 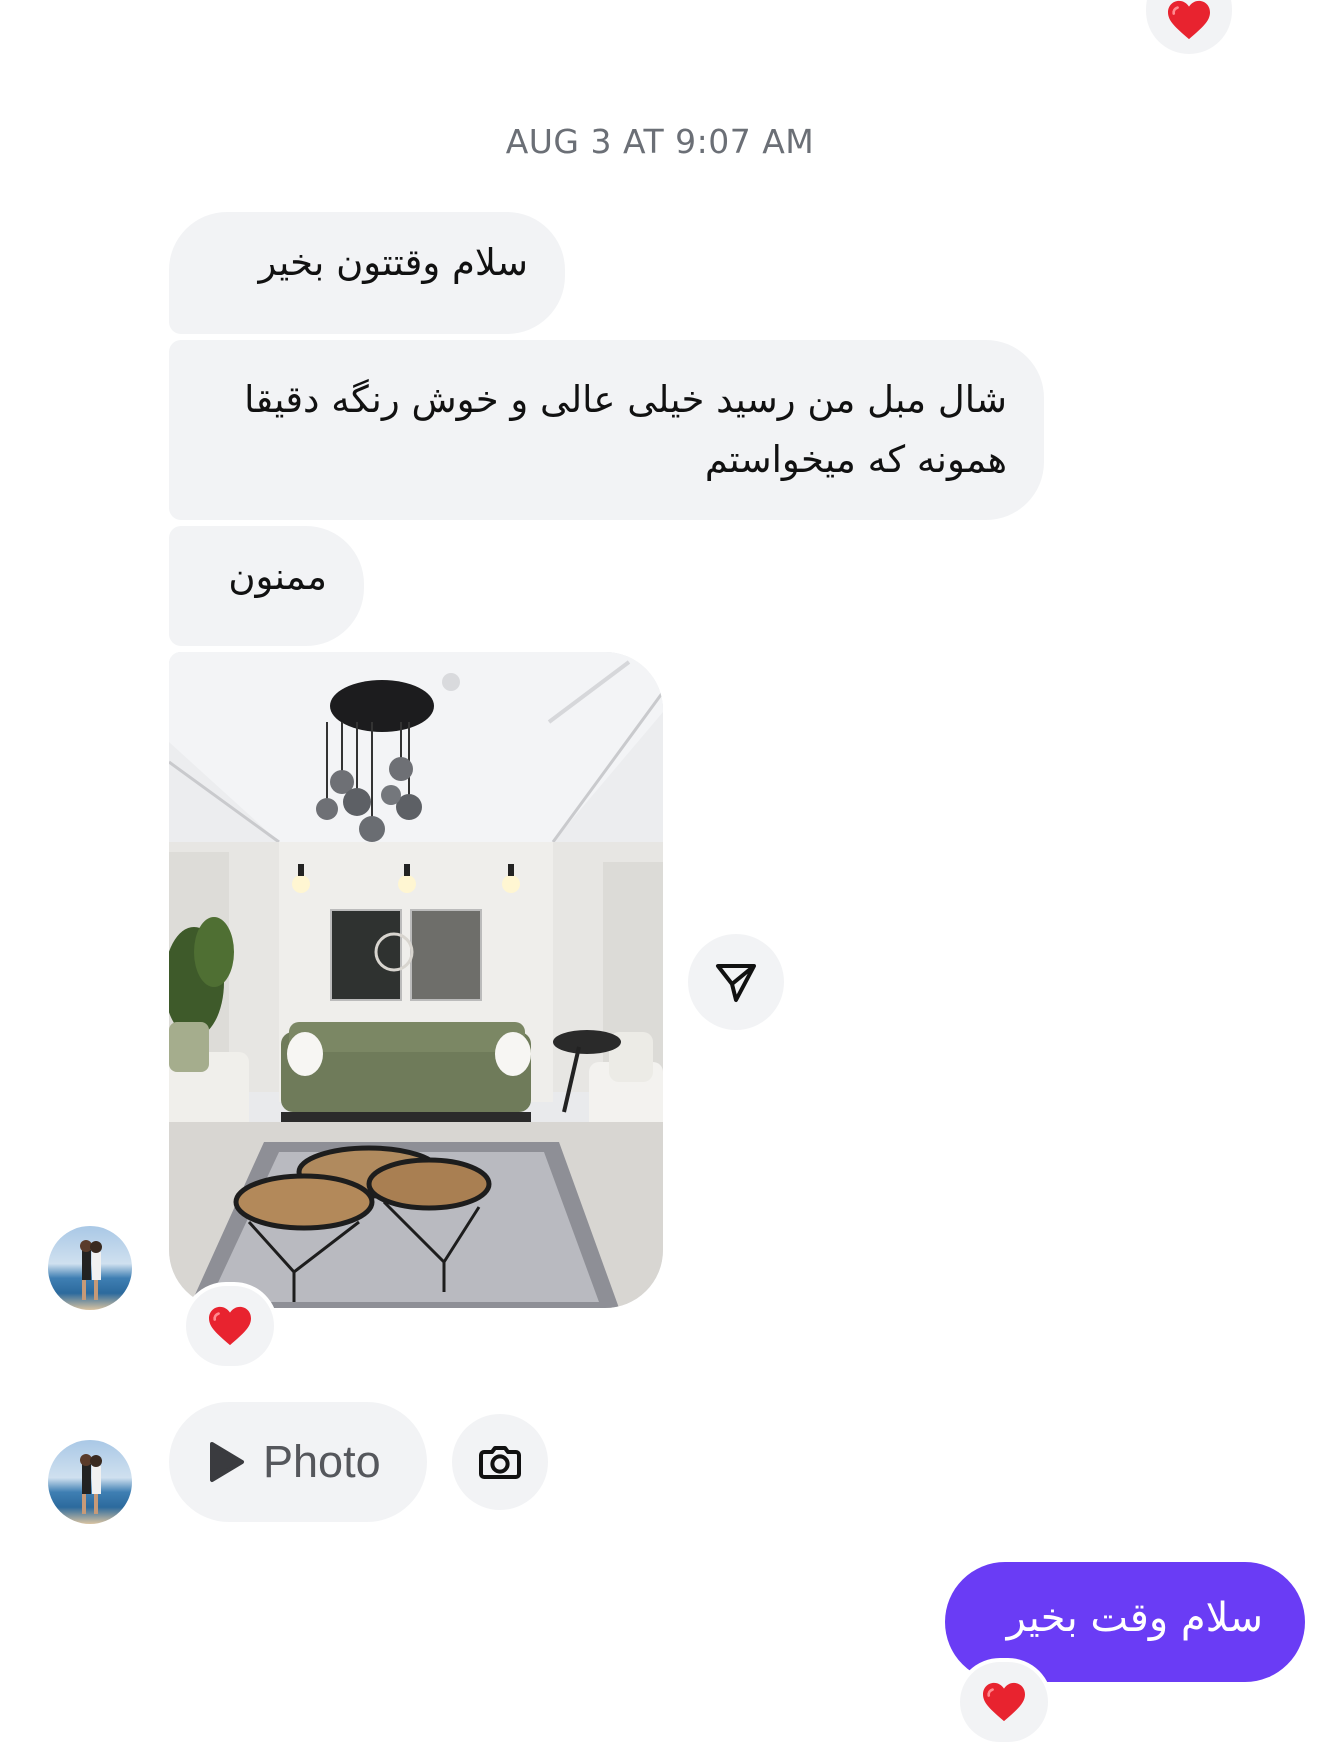 I want to click on camera-button, so click(x=500, y=1462).